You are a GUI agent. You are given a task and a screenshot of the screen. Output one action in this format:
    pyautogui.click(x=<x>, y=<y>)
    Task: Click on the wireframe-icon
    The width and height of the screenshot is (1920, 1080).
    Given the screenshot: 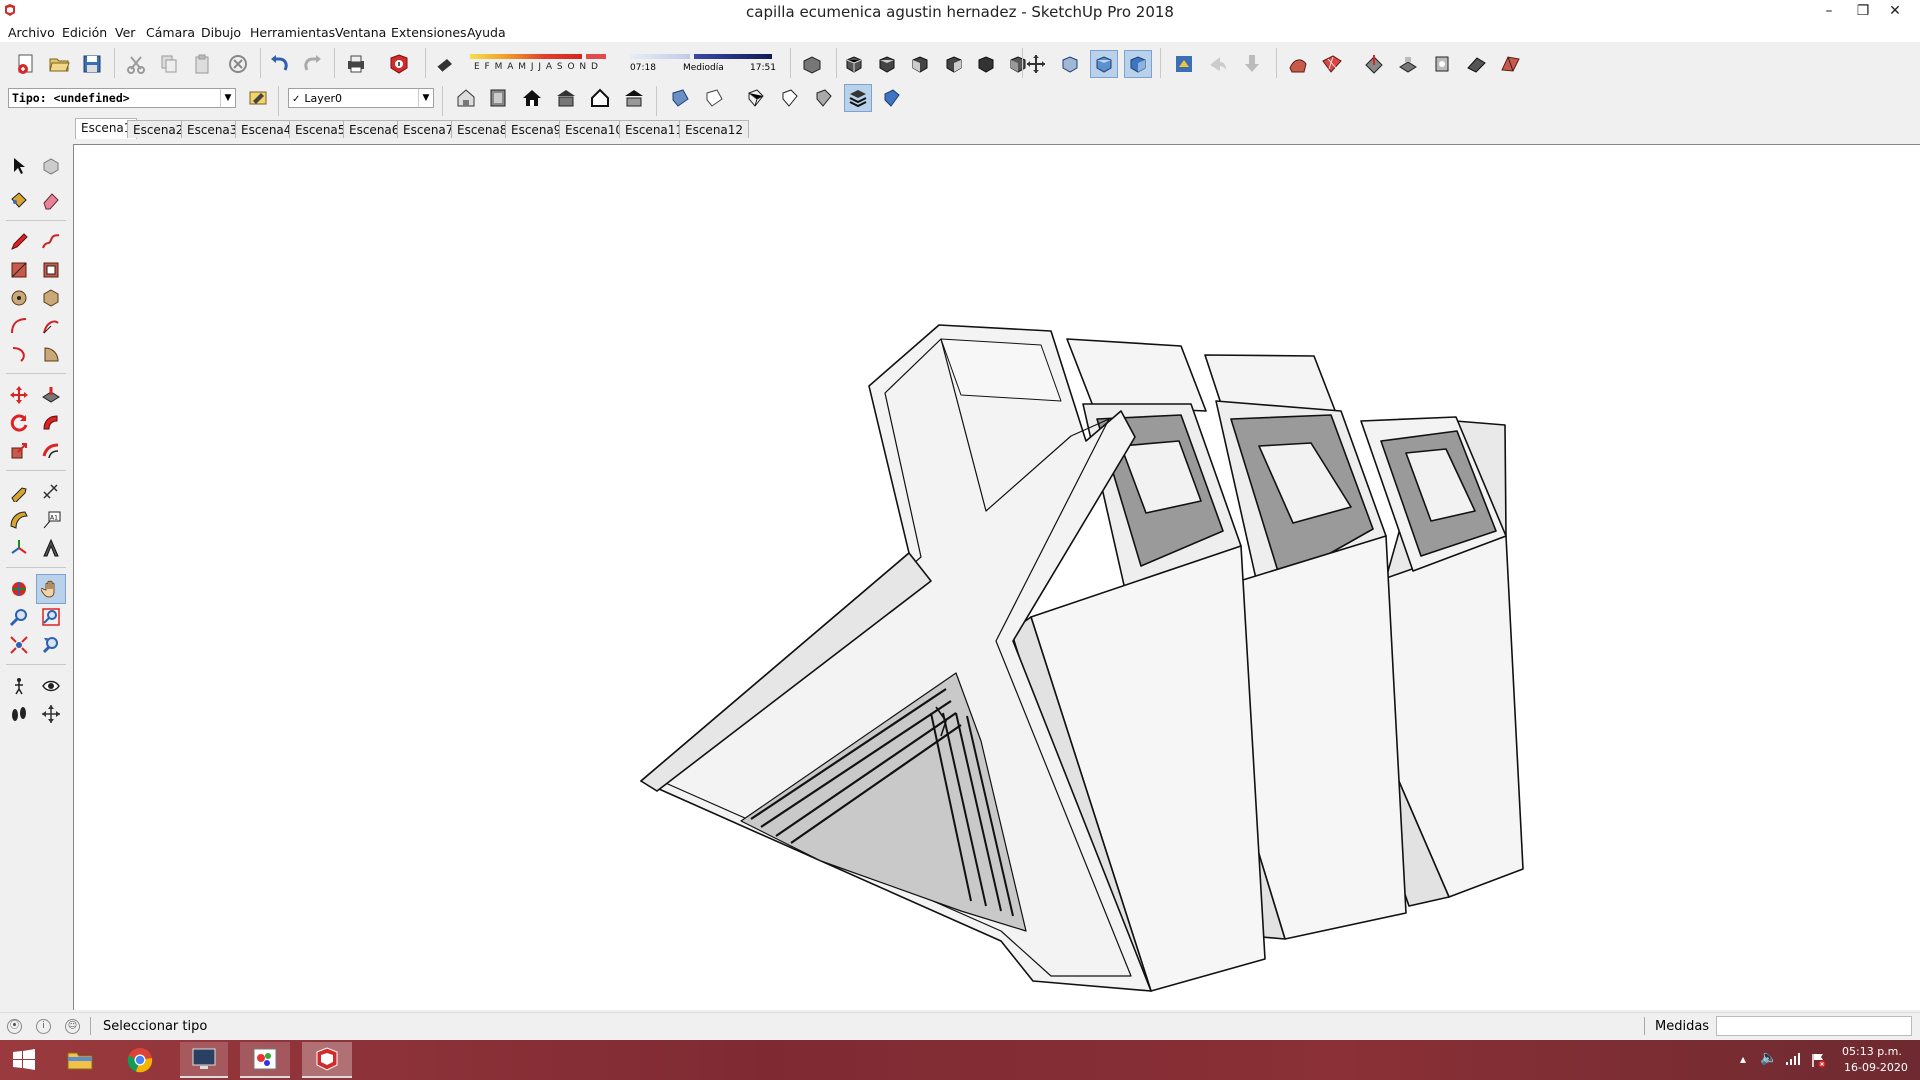 What is the action you would take?
    pyautogui.click(x=756, y=98)
    